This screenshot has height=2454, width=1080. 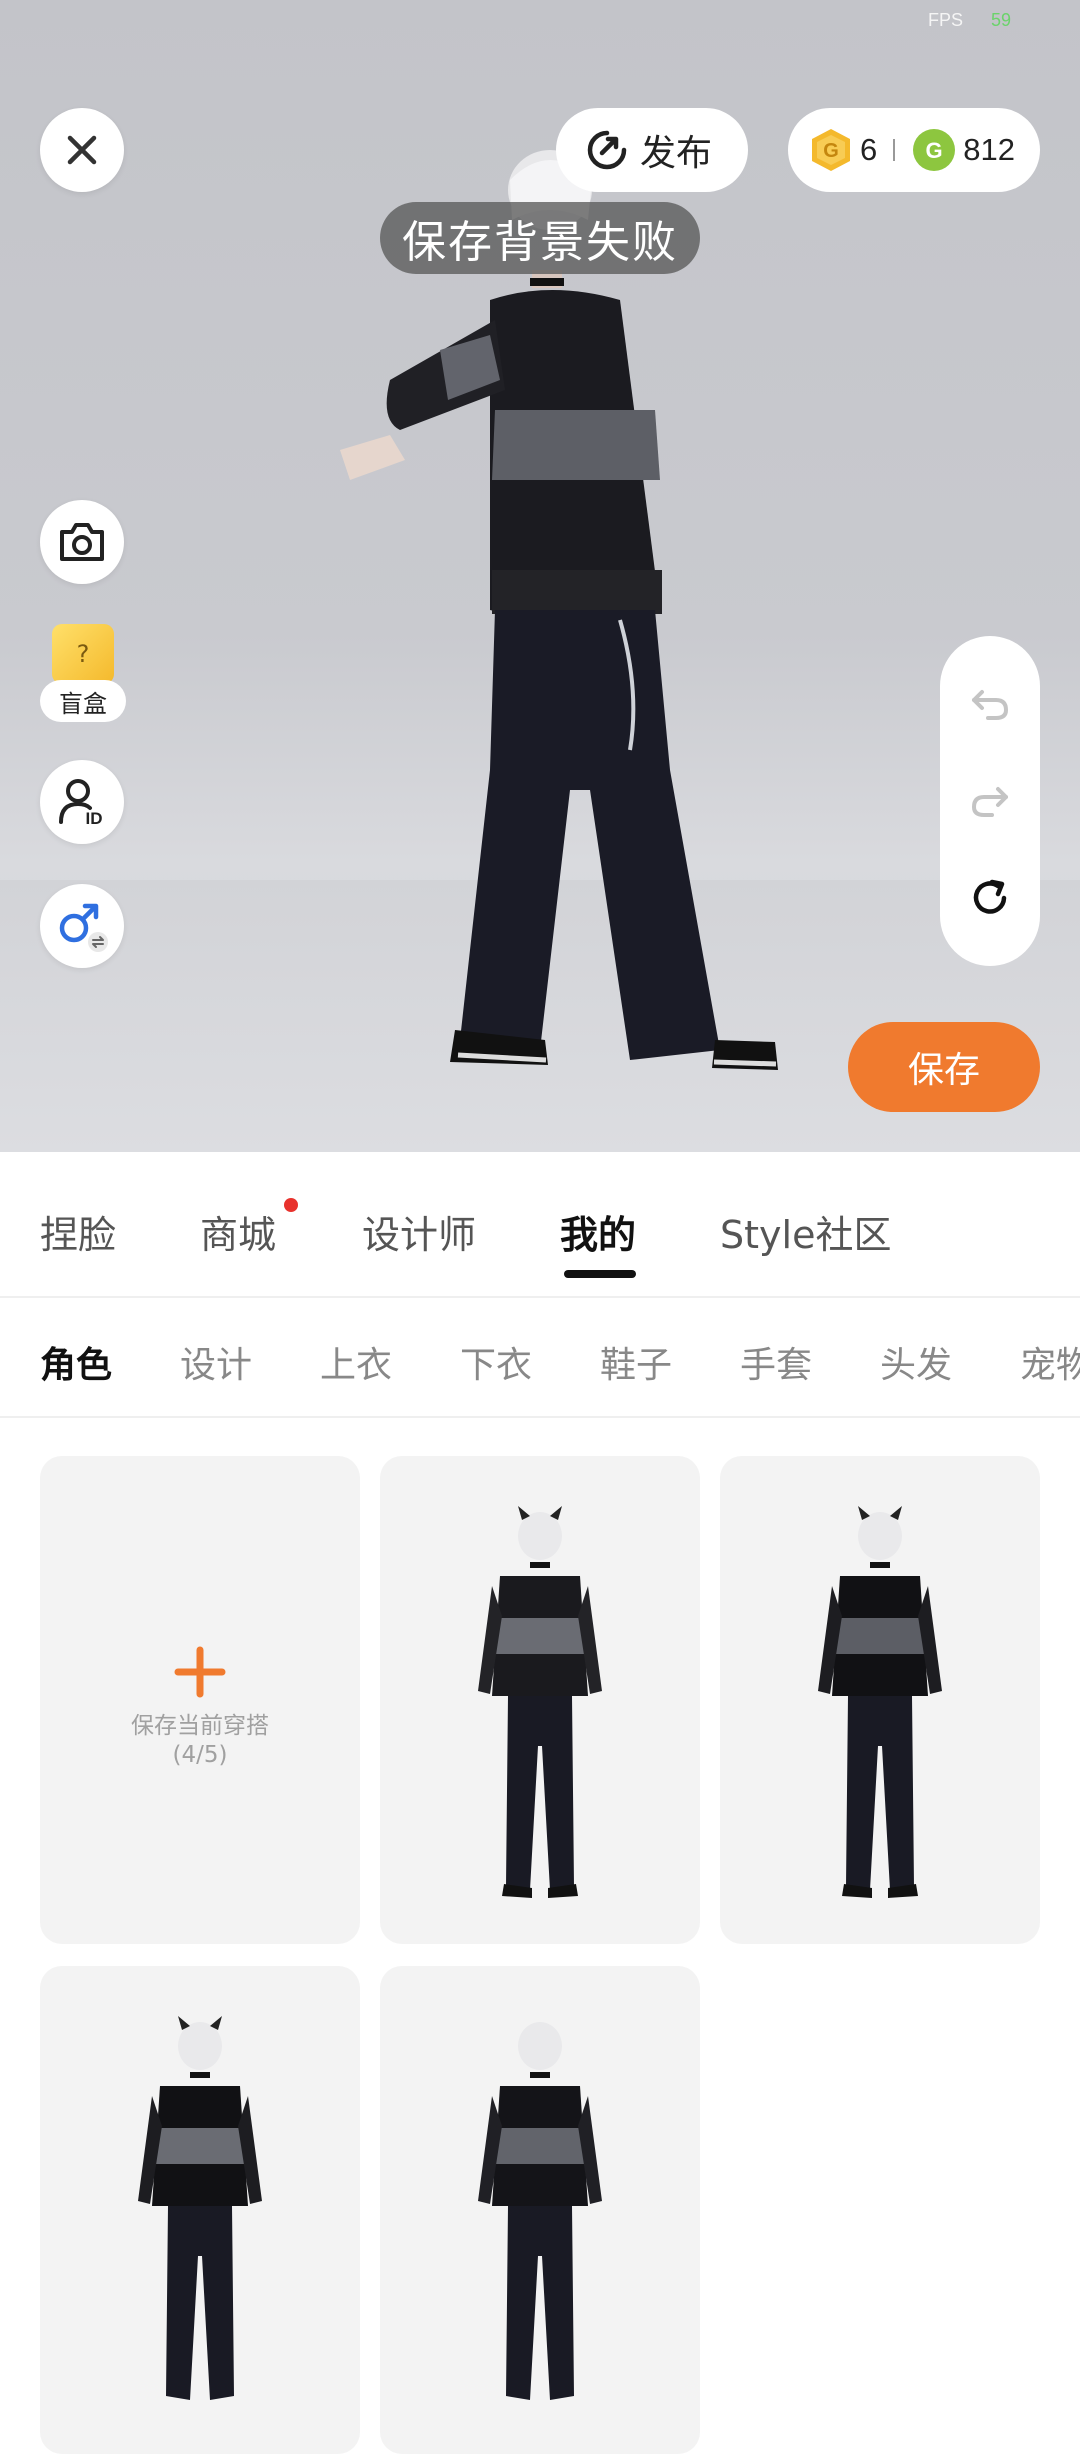 I want to click on blind-box-button: ? 盲盒, so click(x=85, y=674).